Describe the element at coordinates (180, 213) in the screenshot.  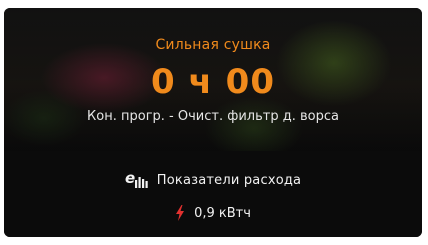
I see `lightning-icon` at that location.